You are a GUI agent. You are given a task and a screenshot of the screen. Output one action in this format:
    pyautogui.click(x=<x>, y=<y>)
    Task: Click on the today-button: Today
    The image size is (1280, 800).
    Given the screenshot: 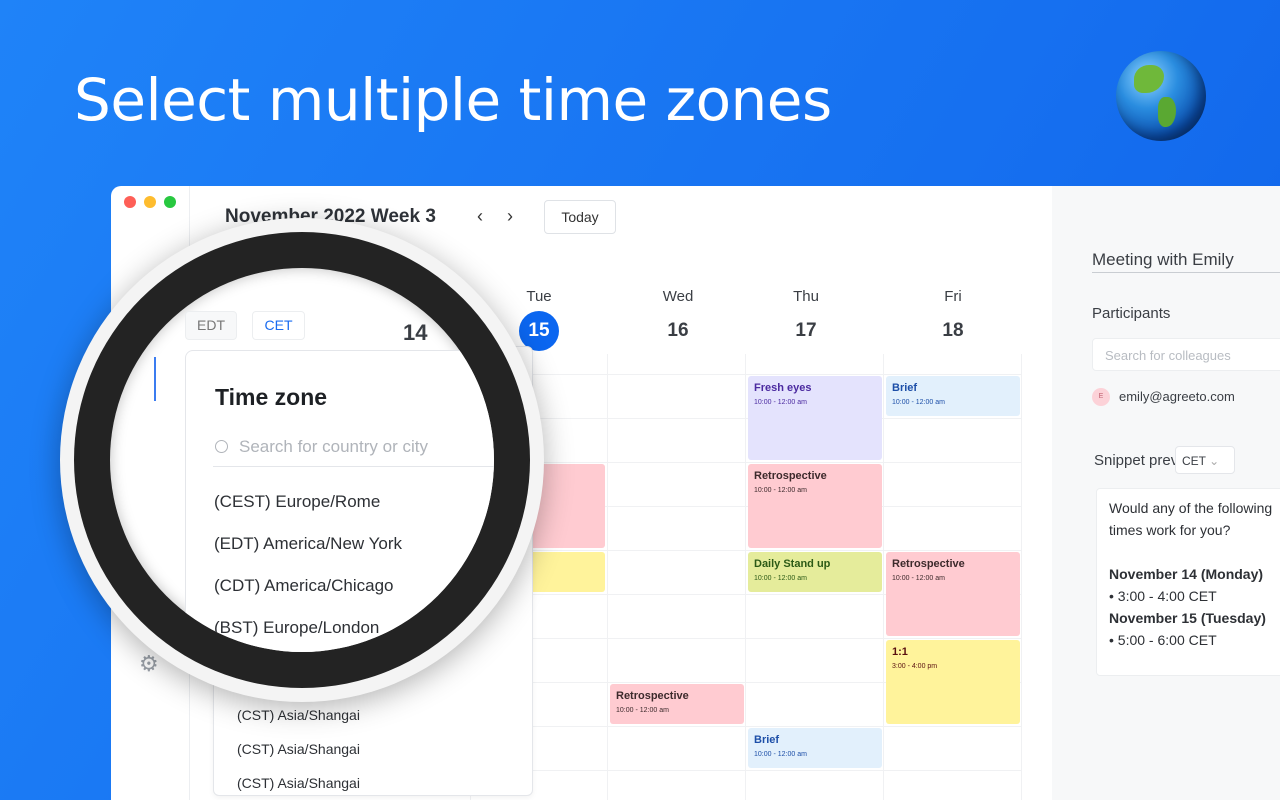 What is the action you would take?
    pyautogui.click(x=580, y=217)
    